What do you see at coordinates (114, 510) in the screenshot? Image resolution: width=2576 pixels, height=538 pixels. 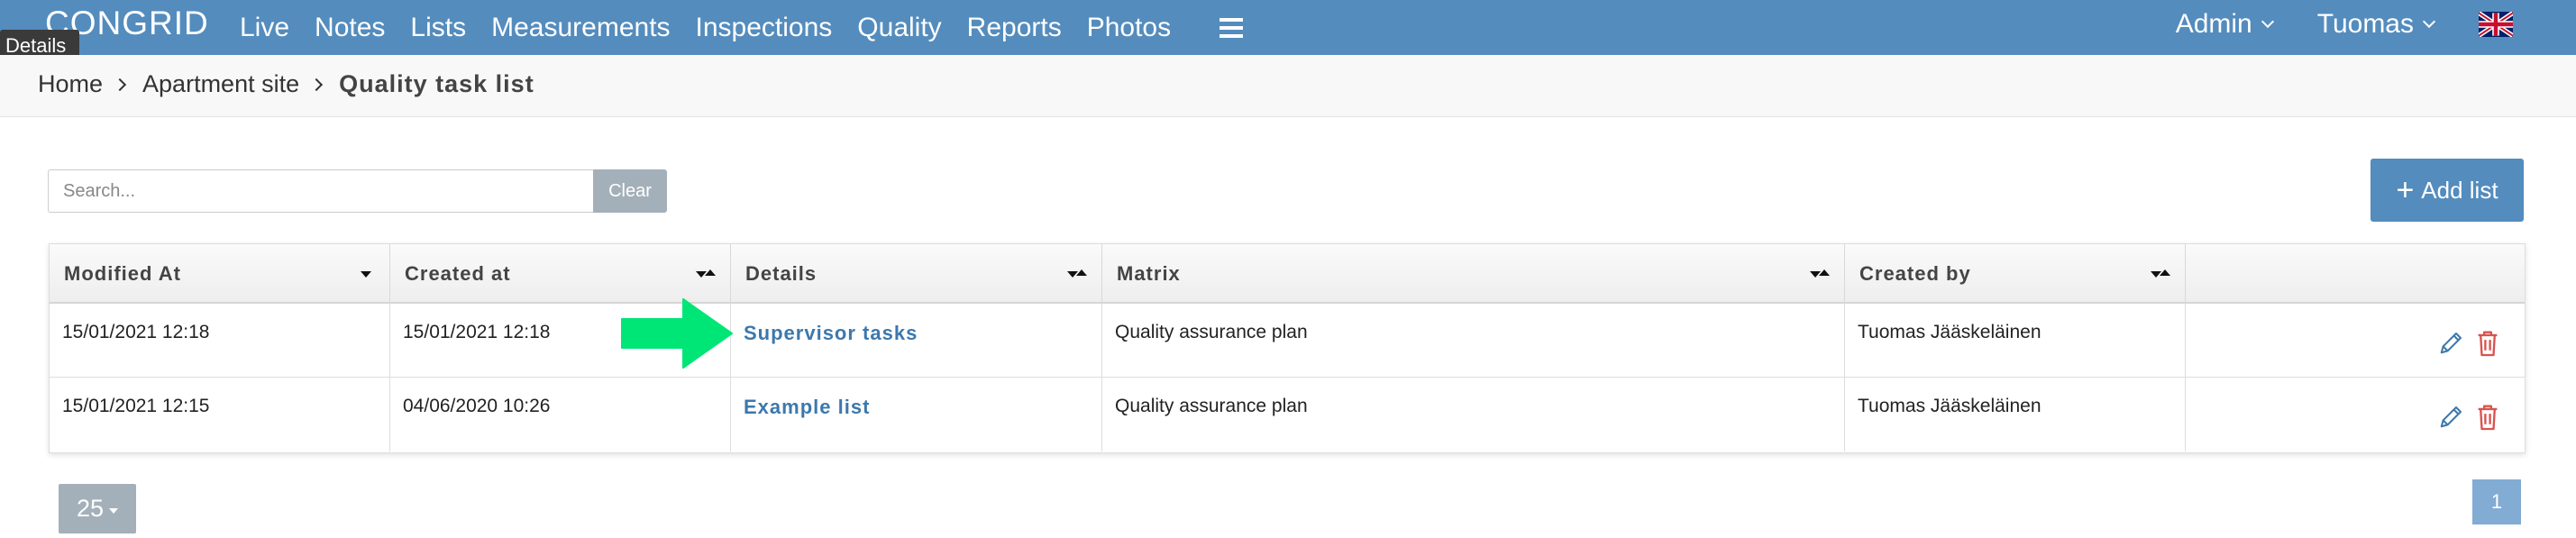 I see `caret-down-icon` at bounding box center [114, 510].